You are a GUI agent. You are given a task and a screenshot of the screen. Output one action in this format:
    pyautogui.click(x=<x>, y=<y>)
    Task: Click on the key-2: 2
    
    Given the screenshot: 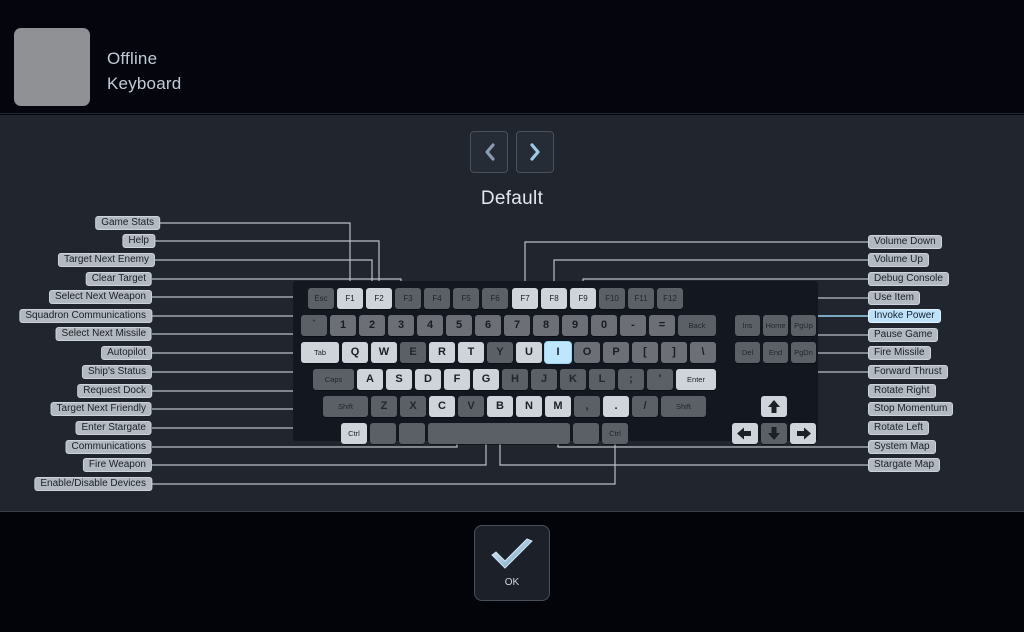 What is the action you would take?
    pyautogui.click(x=372, y=325)
    